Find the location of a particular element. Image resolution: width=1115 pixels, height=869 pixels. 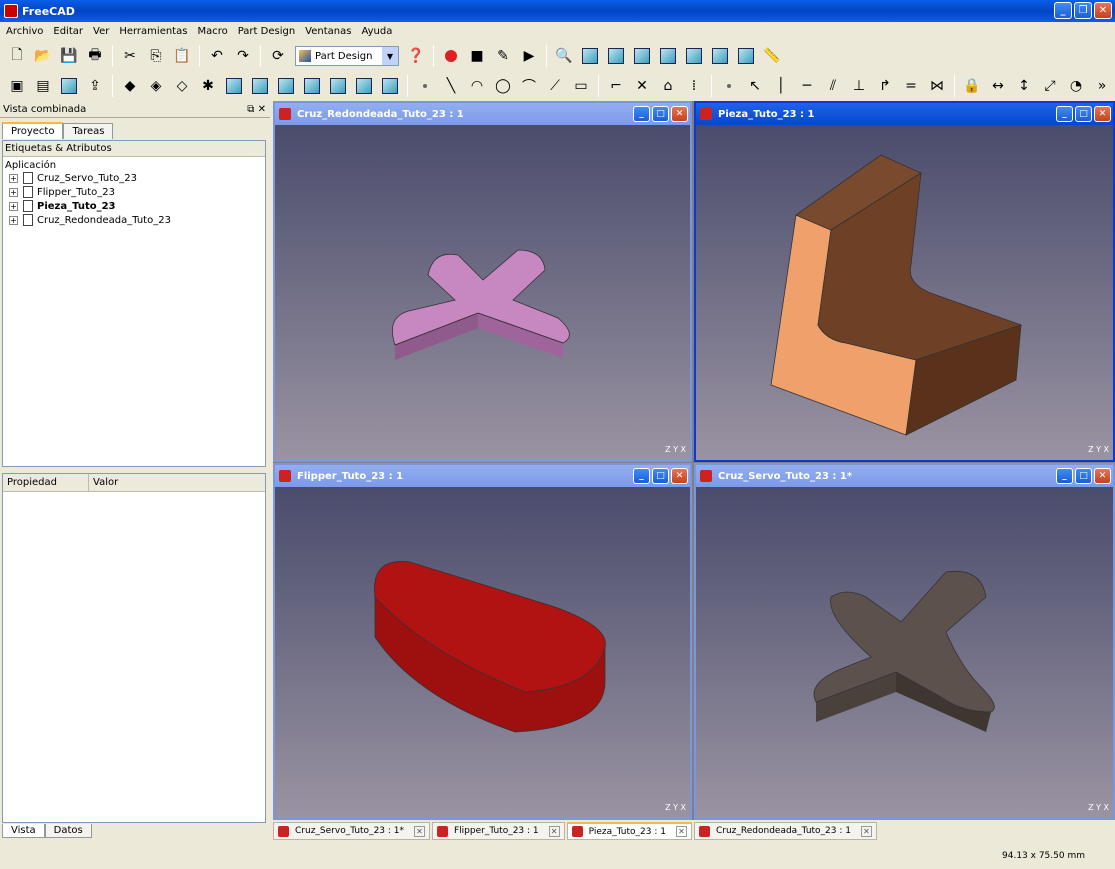

new-sketch-icon: ▣ is located at coordinates (17, 86).